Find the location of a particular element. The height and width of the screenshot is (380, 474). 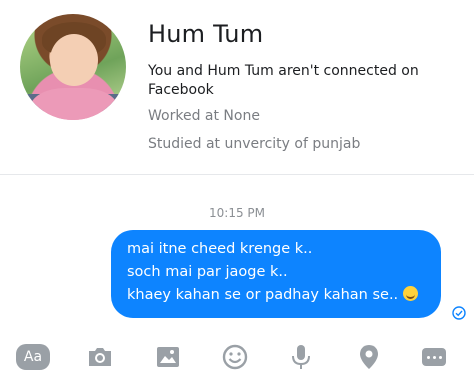

camera-button is located at coordinates (100, 357).